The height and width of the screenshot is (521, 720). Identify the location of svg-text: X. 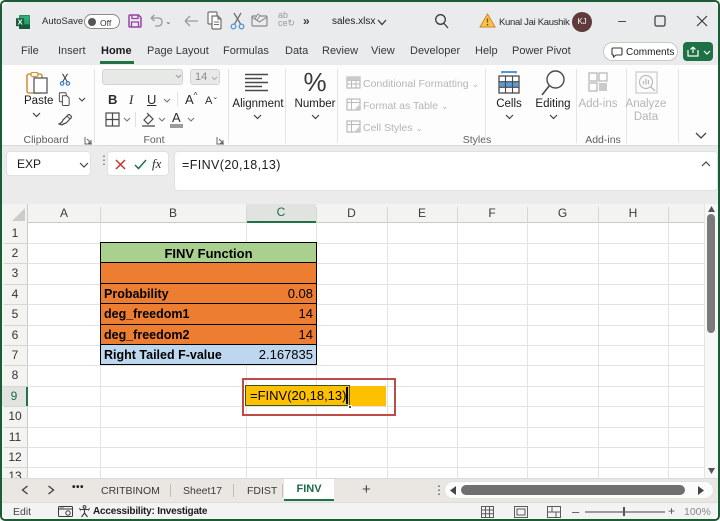
(20, 22).